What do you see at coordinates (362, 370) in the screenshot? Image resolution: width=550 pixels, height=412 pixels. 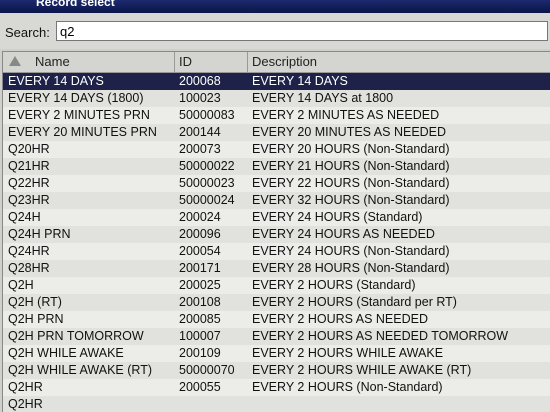 I see `cell-description: EVERY 2 HOURS WHILE AWAKE (RT)` at bounding box center [362, 370].